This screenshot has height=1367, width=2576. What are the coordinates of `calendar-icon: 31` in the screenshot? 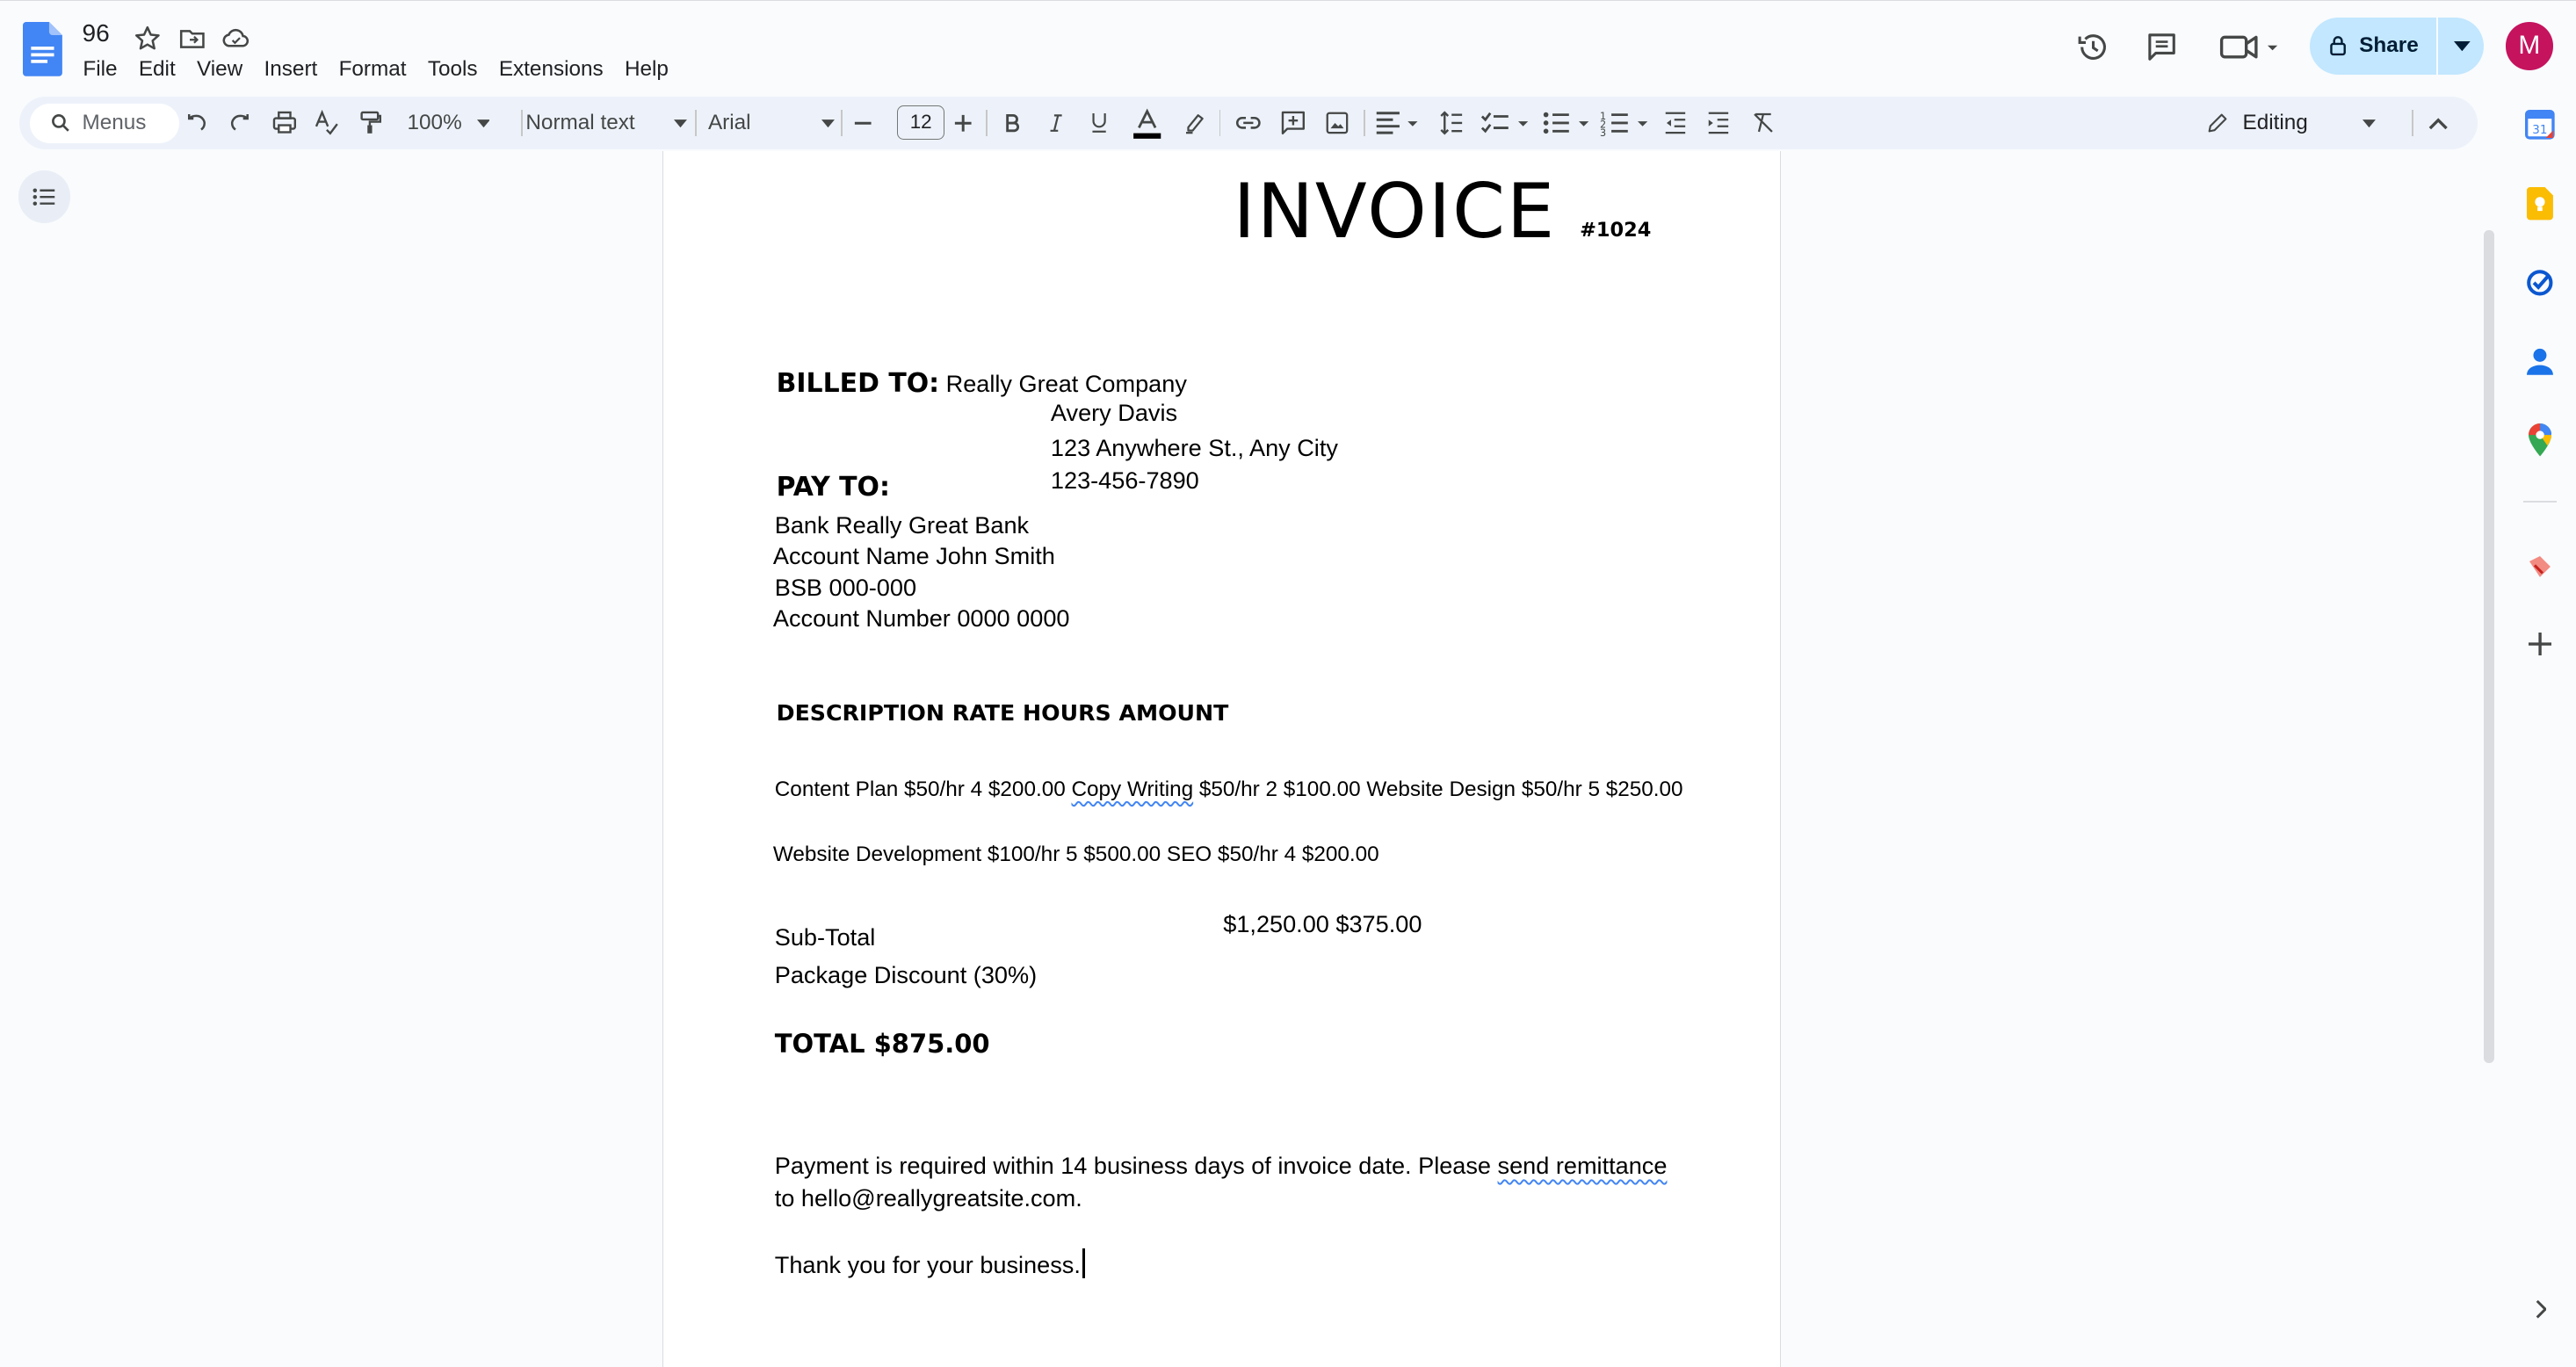 It's located at (2540, 125).